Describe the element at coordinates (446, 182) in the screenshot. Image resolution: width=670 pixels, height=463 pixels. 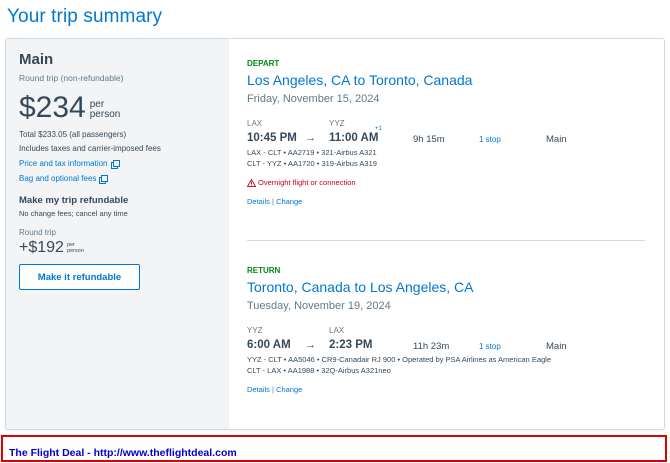
I see `overnight-warning: Overnight flight or connection` at that location.